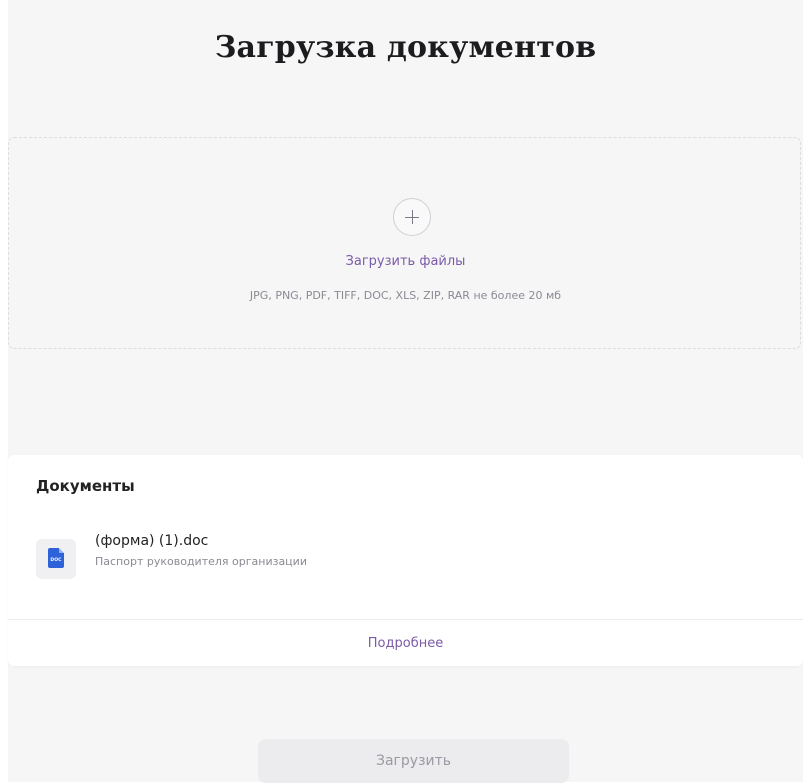  What do you see at coordinates (405, 643) in the screenshot?
I see `more-details-link: Подробнее` at bounding box center [405, 643].